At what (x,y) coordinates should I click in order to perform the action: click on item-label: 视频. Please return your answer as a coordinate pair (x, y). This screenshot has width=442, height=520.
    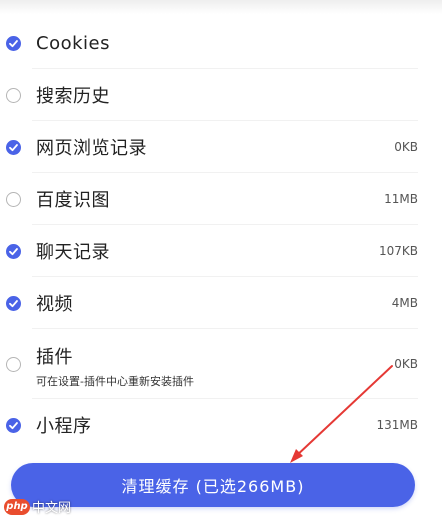
    Looking at the image, I should click on (54, 304).